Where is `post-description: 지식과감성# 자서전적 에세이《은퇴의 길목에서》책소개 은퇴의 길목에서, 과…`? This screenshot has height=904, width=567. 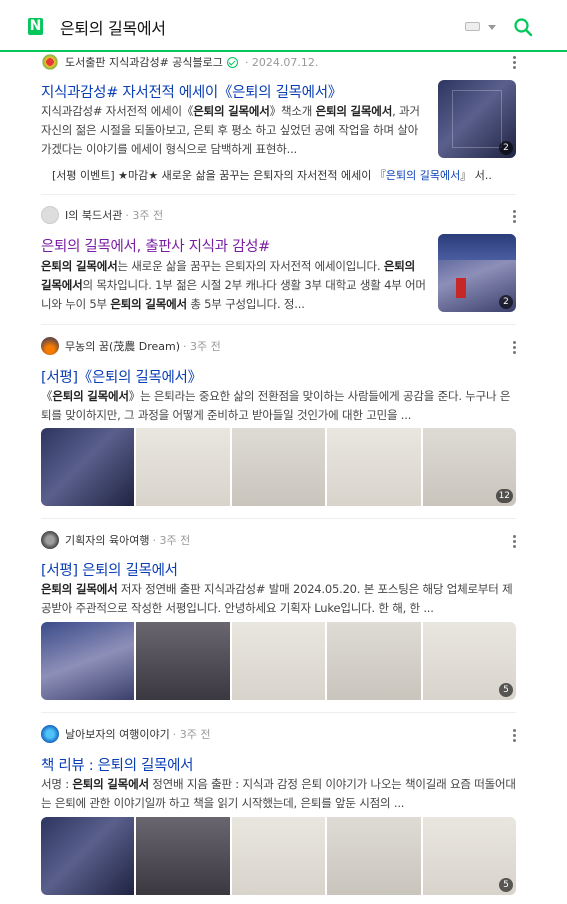 post-description: 지식과감성# 자서전적 에세이《은퇴의 길목에서》책소개 은퇴의 길목에서, 과… is located at coordinates (230, 130).